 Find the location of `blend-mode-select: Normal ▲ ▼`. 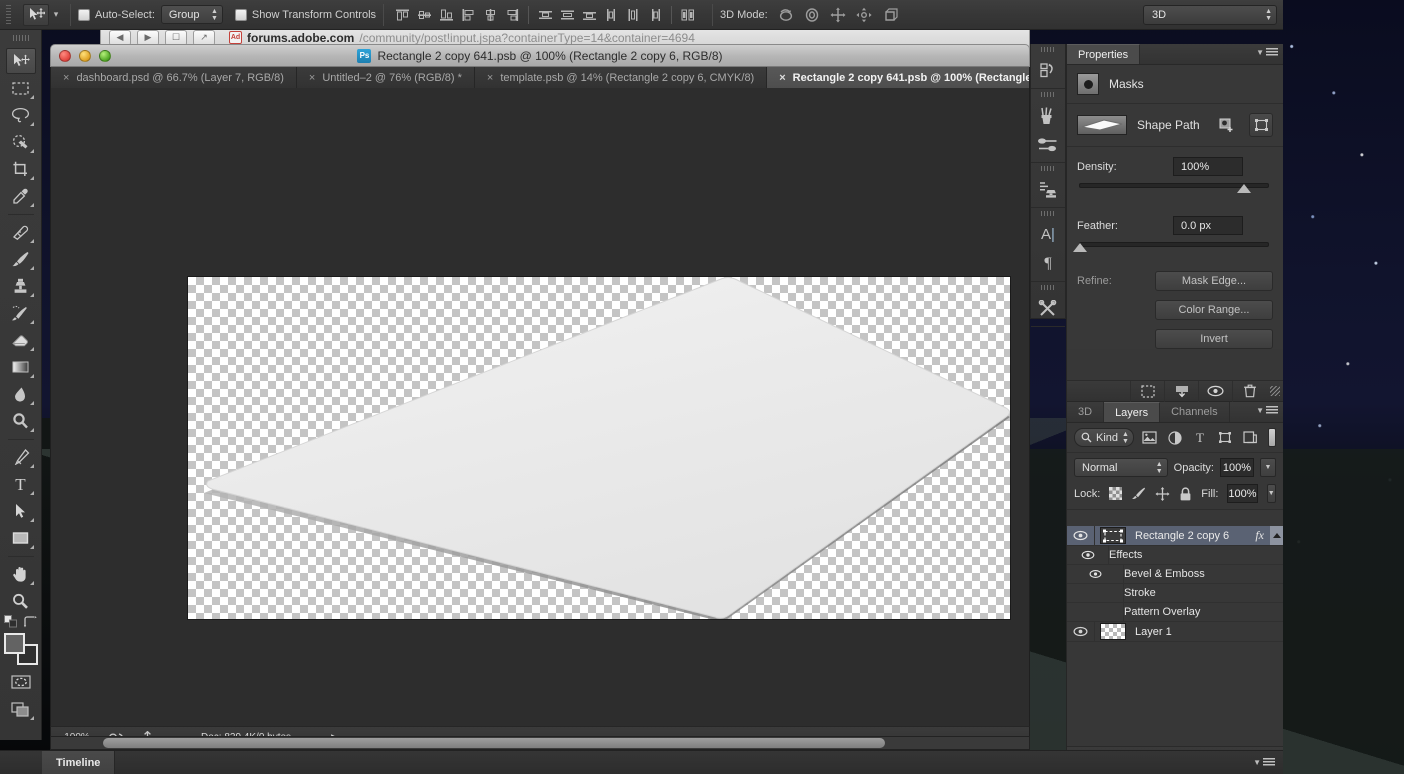

blend-mode-select: Normal ▲ ▼ is located at coordinates (1121, 467).